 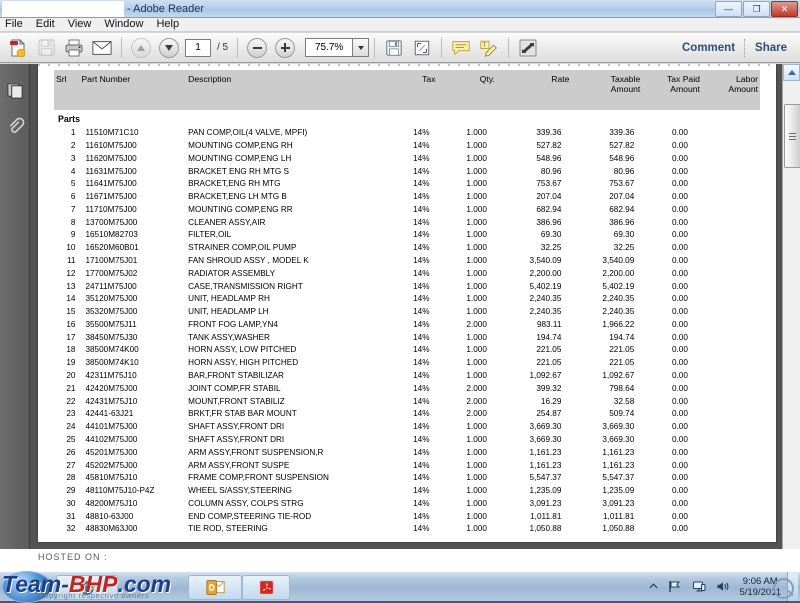 What do you see at coordinates (18, 48) in the screenshot?
I see `create-pdf-icon` at bounding box center [18, 48].